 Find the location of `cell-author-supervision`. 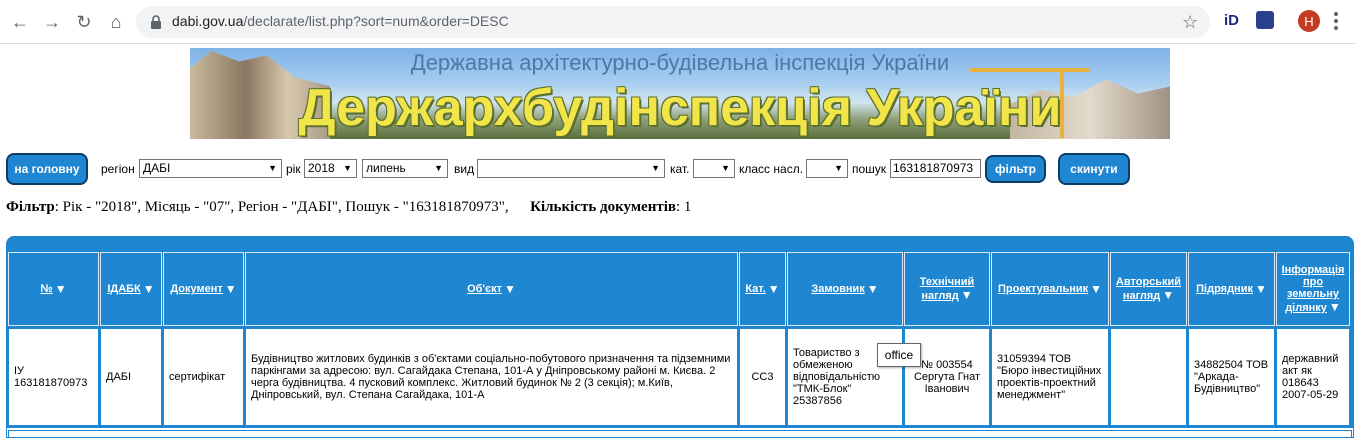

cell-author-supervision is located at coordinates (1148, 377).